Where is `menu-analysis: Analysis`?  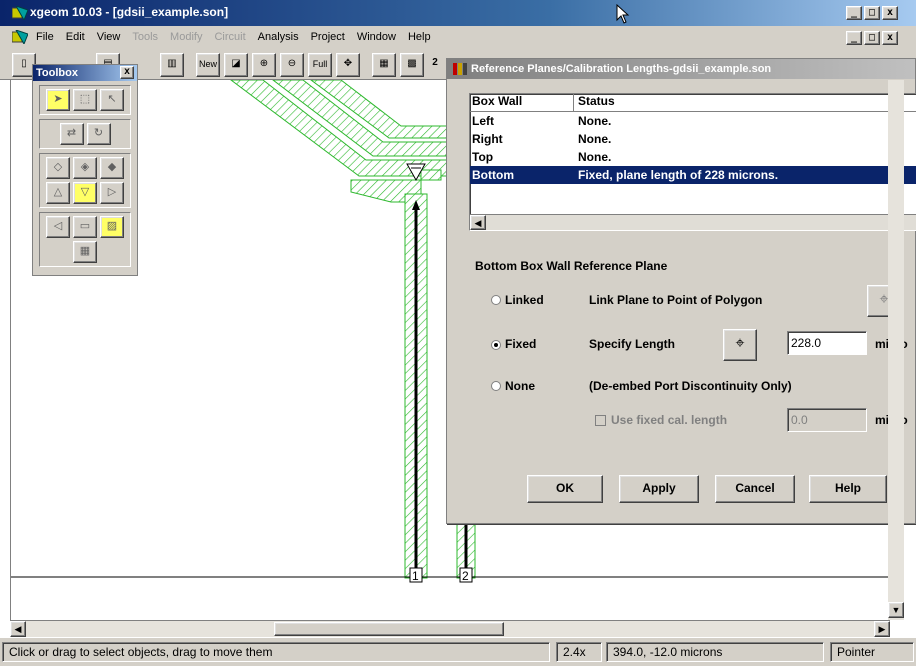 menu-analysis: Analysis is located at coordinates (278, 37).